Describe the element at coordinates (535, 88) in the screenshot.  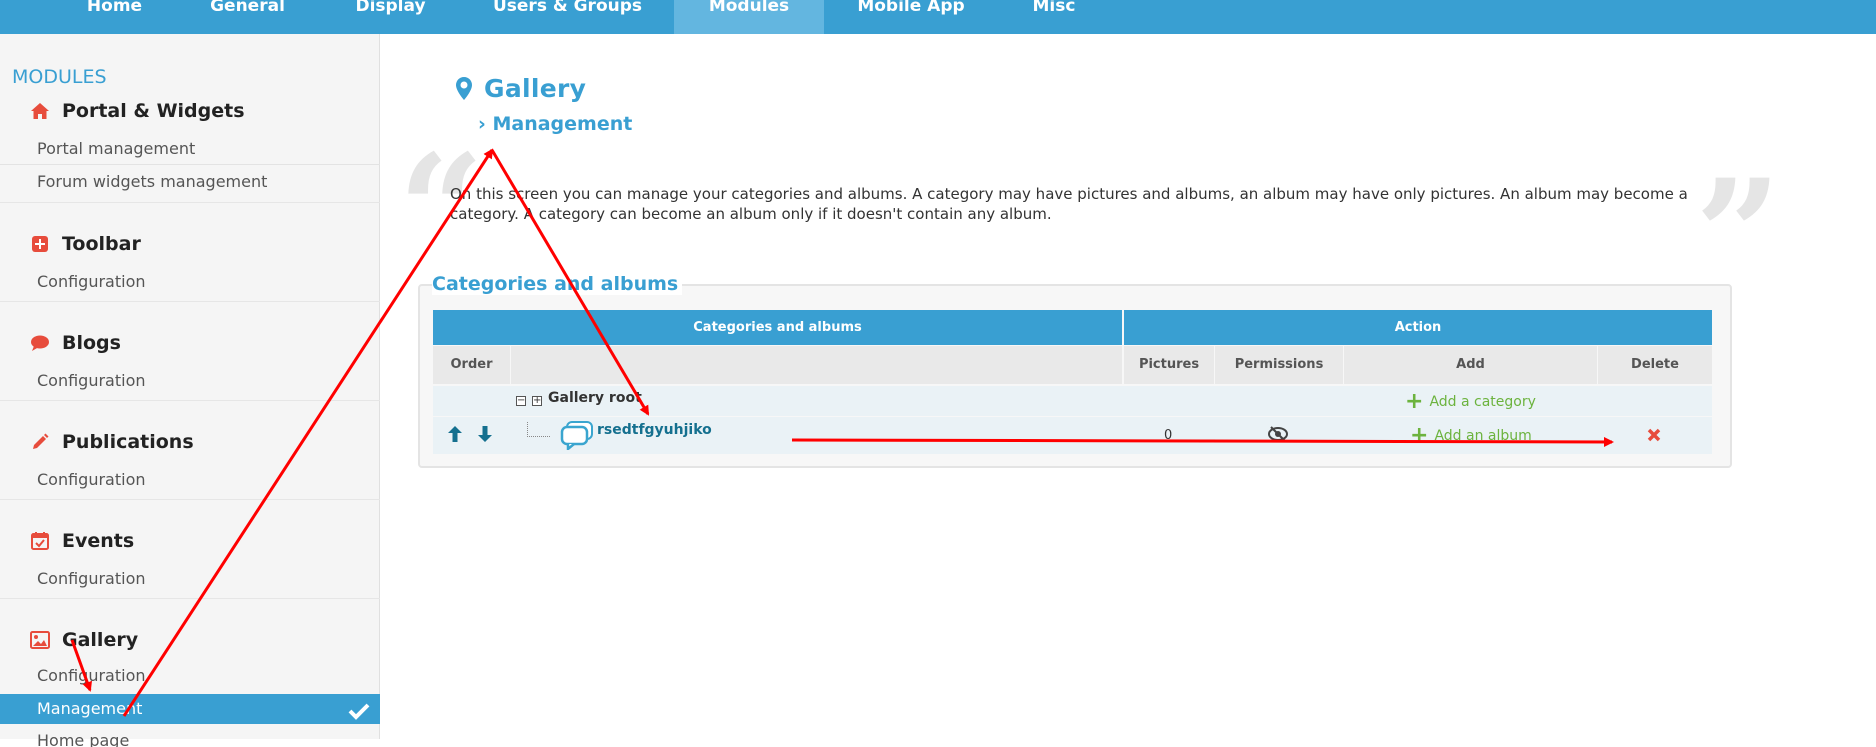
I see `page-title: Gallery` at that location.